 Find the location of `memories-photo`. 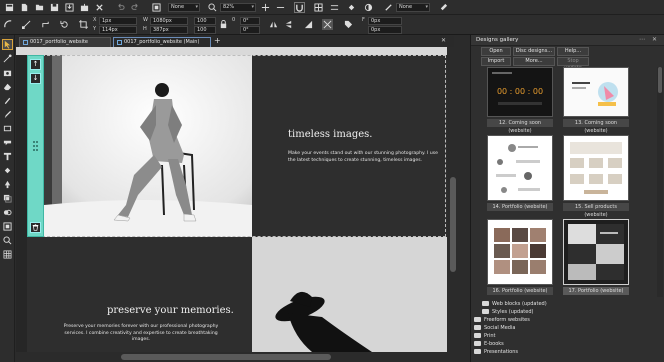

memories-photo is located at coordinates (349, 294).